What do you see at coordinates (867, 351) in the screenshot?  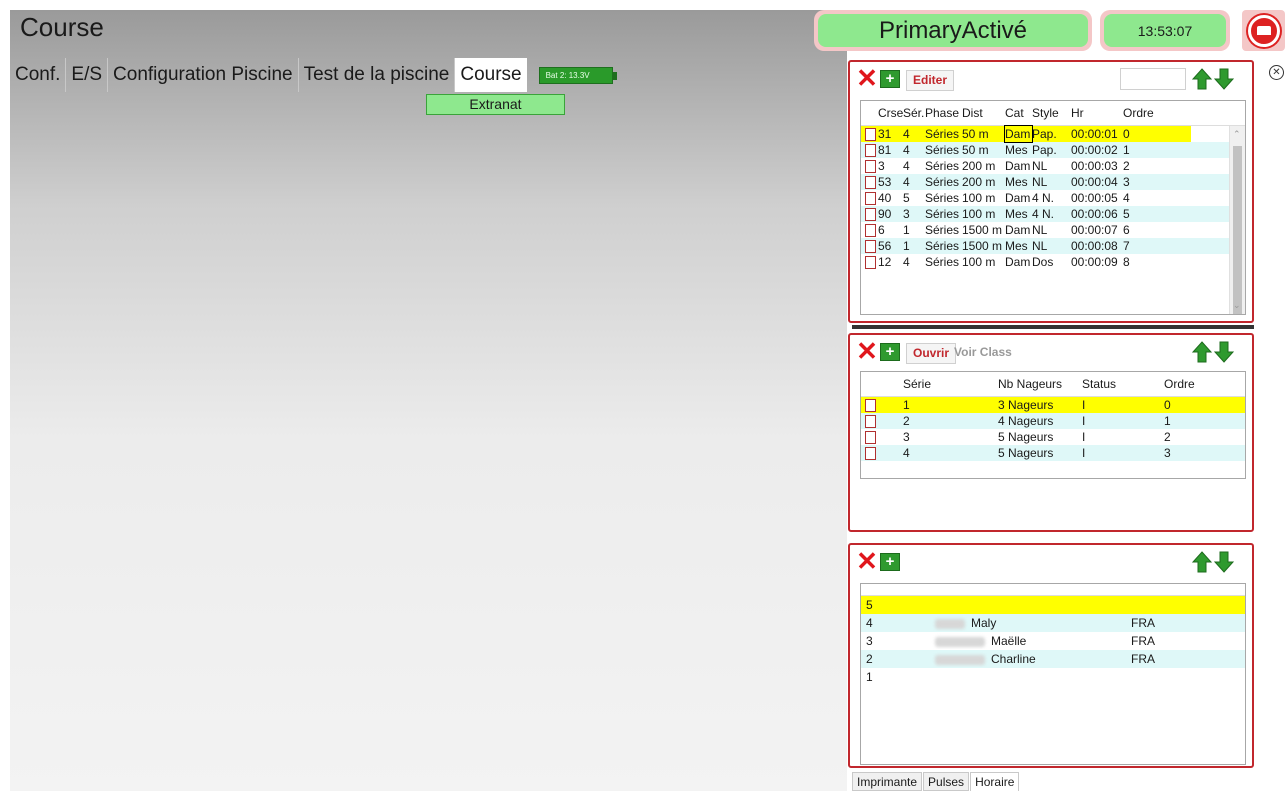 I see `delete-series-icon: ✕` at bounding box center [867, 351].